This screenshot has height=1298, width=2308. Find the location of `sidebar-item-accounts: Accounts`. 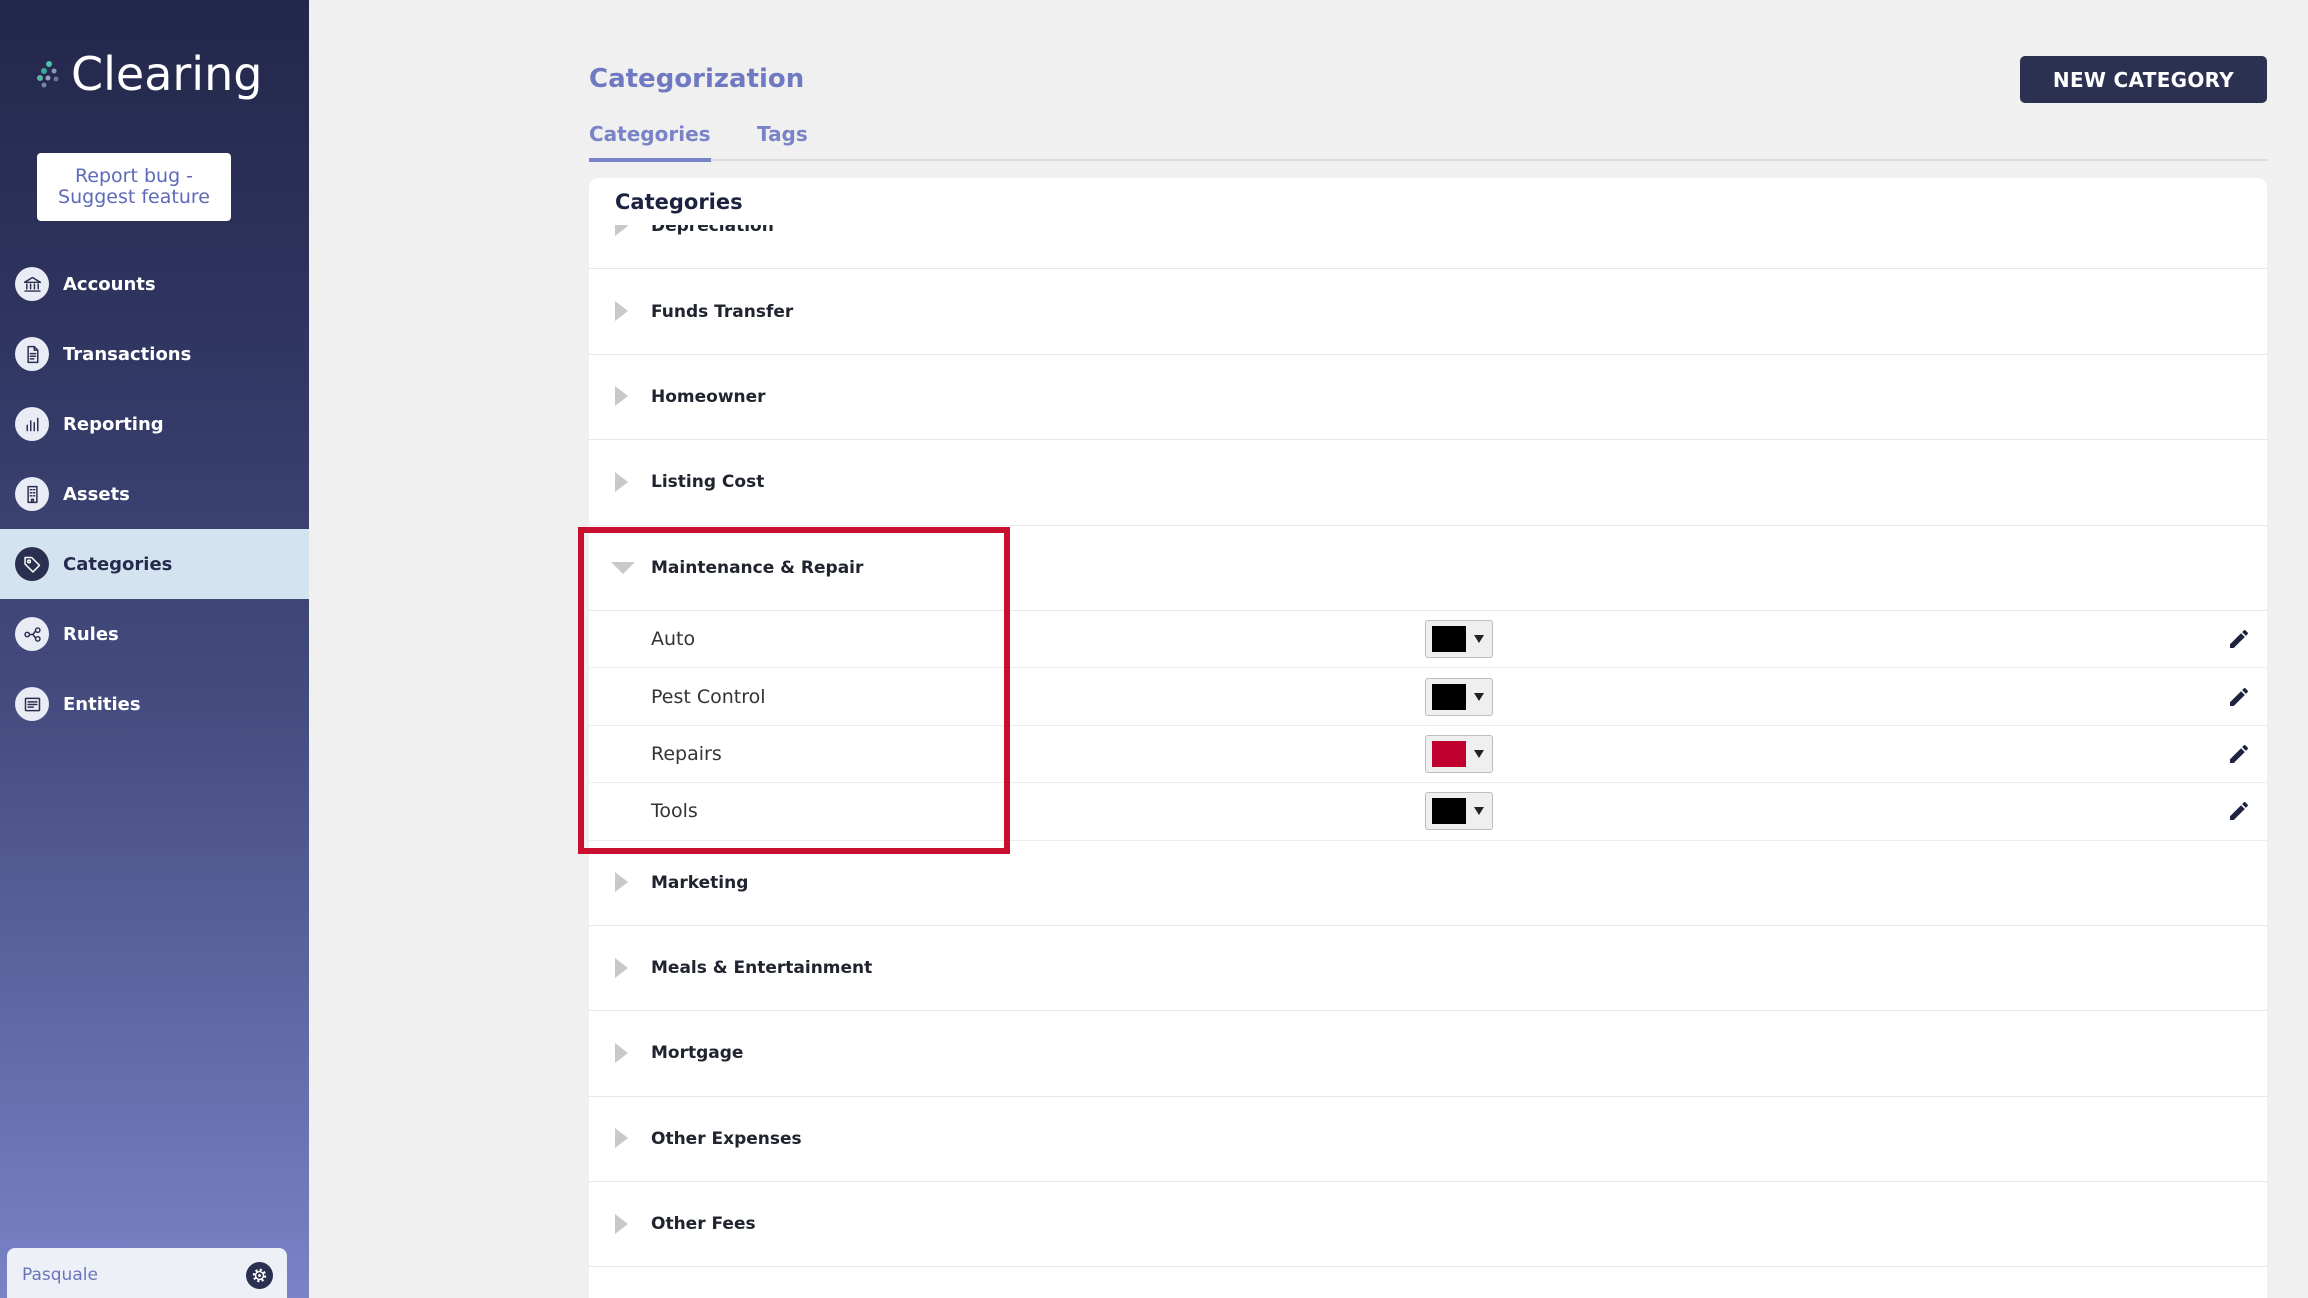

sidebar-item-accounts: Accounts is located at coordinates (154, 284).